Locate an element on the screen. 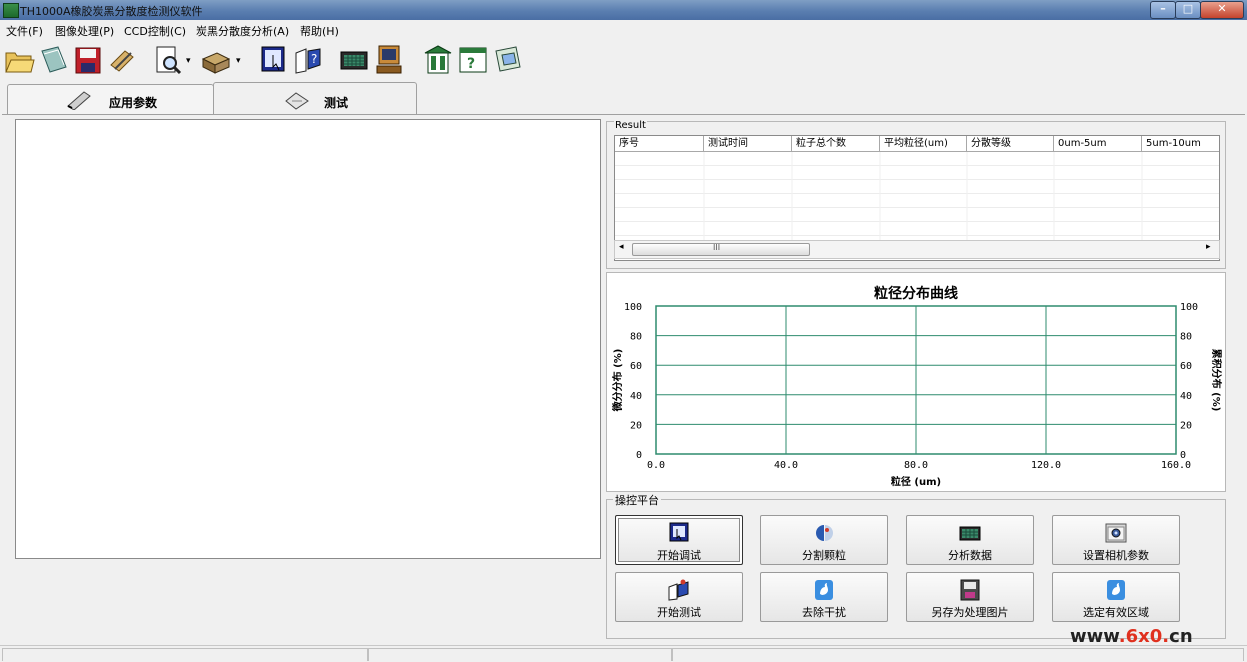 The width and height of the screenshot is (1247, 662). chart-title: 粒径分布曲线 is located at coordinates (916, 293).